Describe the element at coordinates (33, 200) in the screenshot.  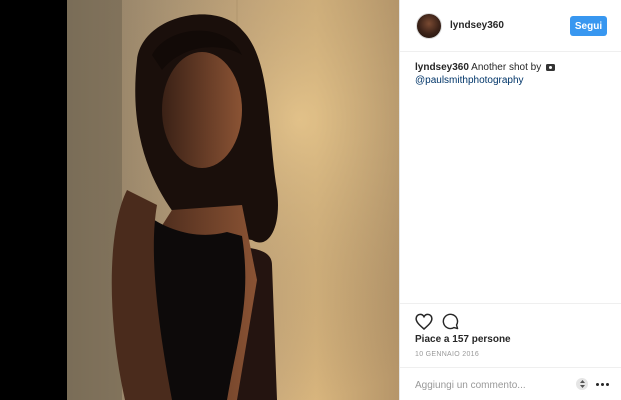
I see `lightbox-backdrop` at that location.